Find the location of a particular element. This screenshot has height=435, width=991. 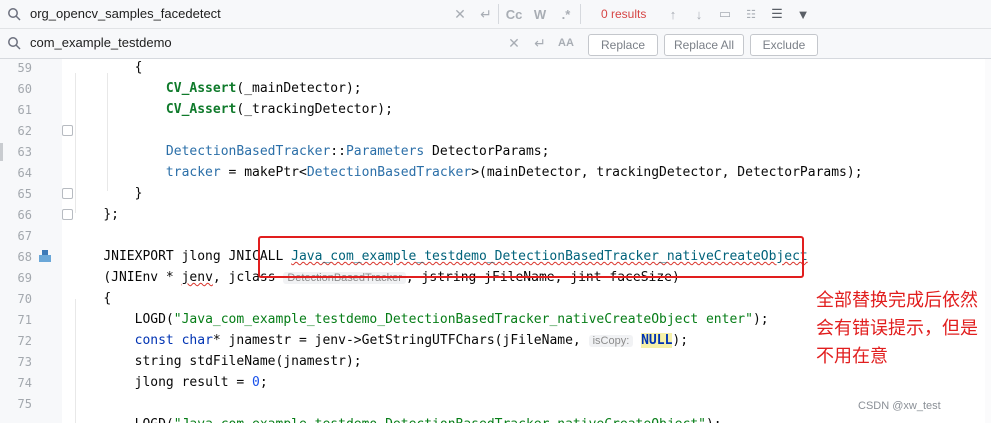

whole-words-icon: W is located at coordinates (540, 14).